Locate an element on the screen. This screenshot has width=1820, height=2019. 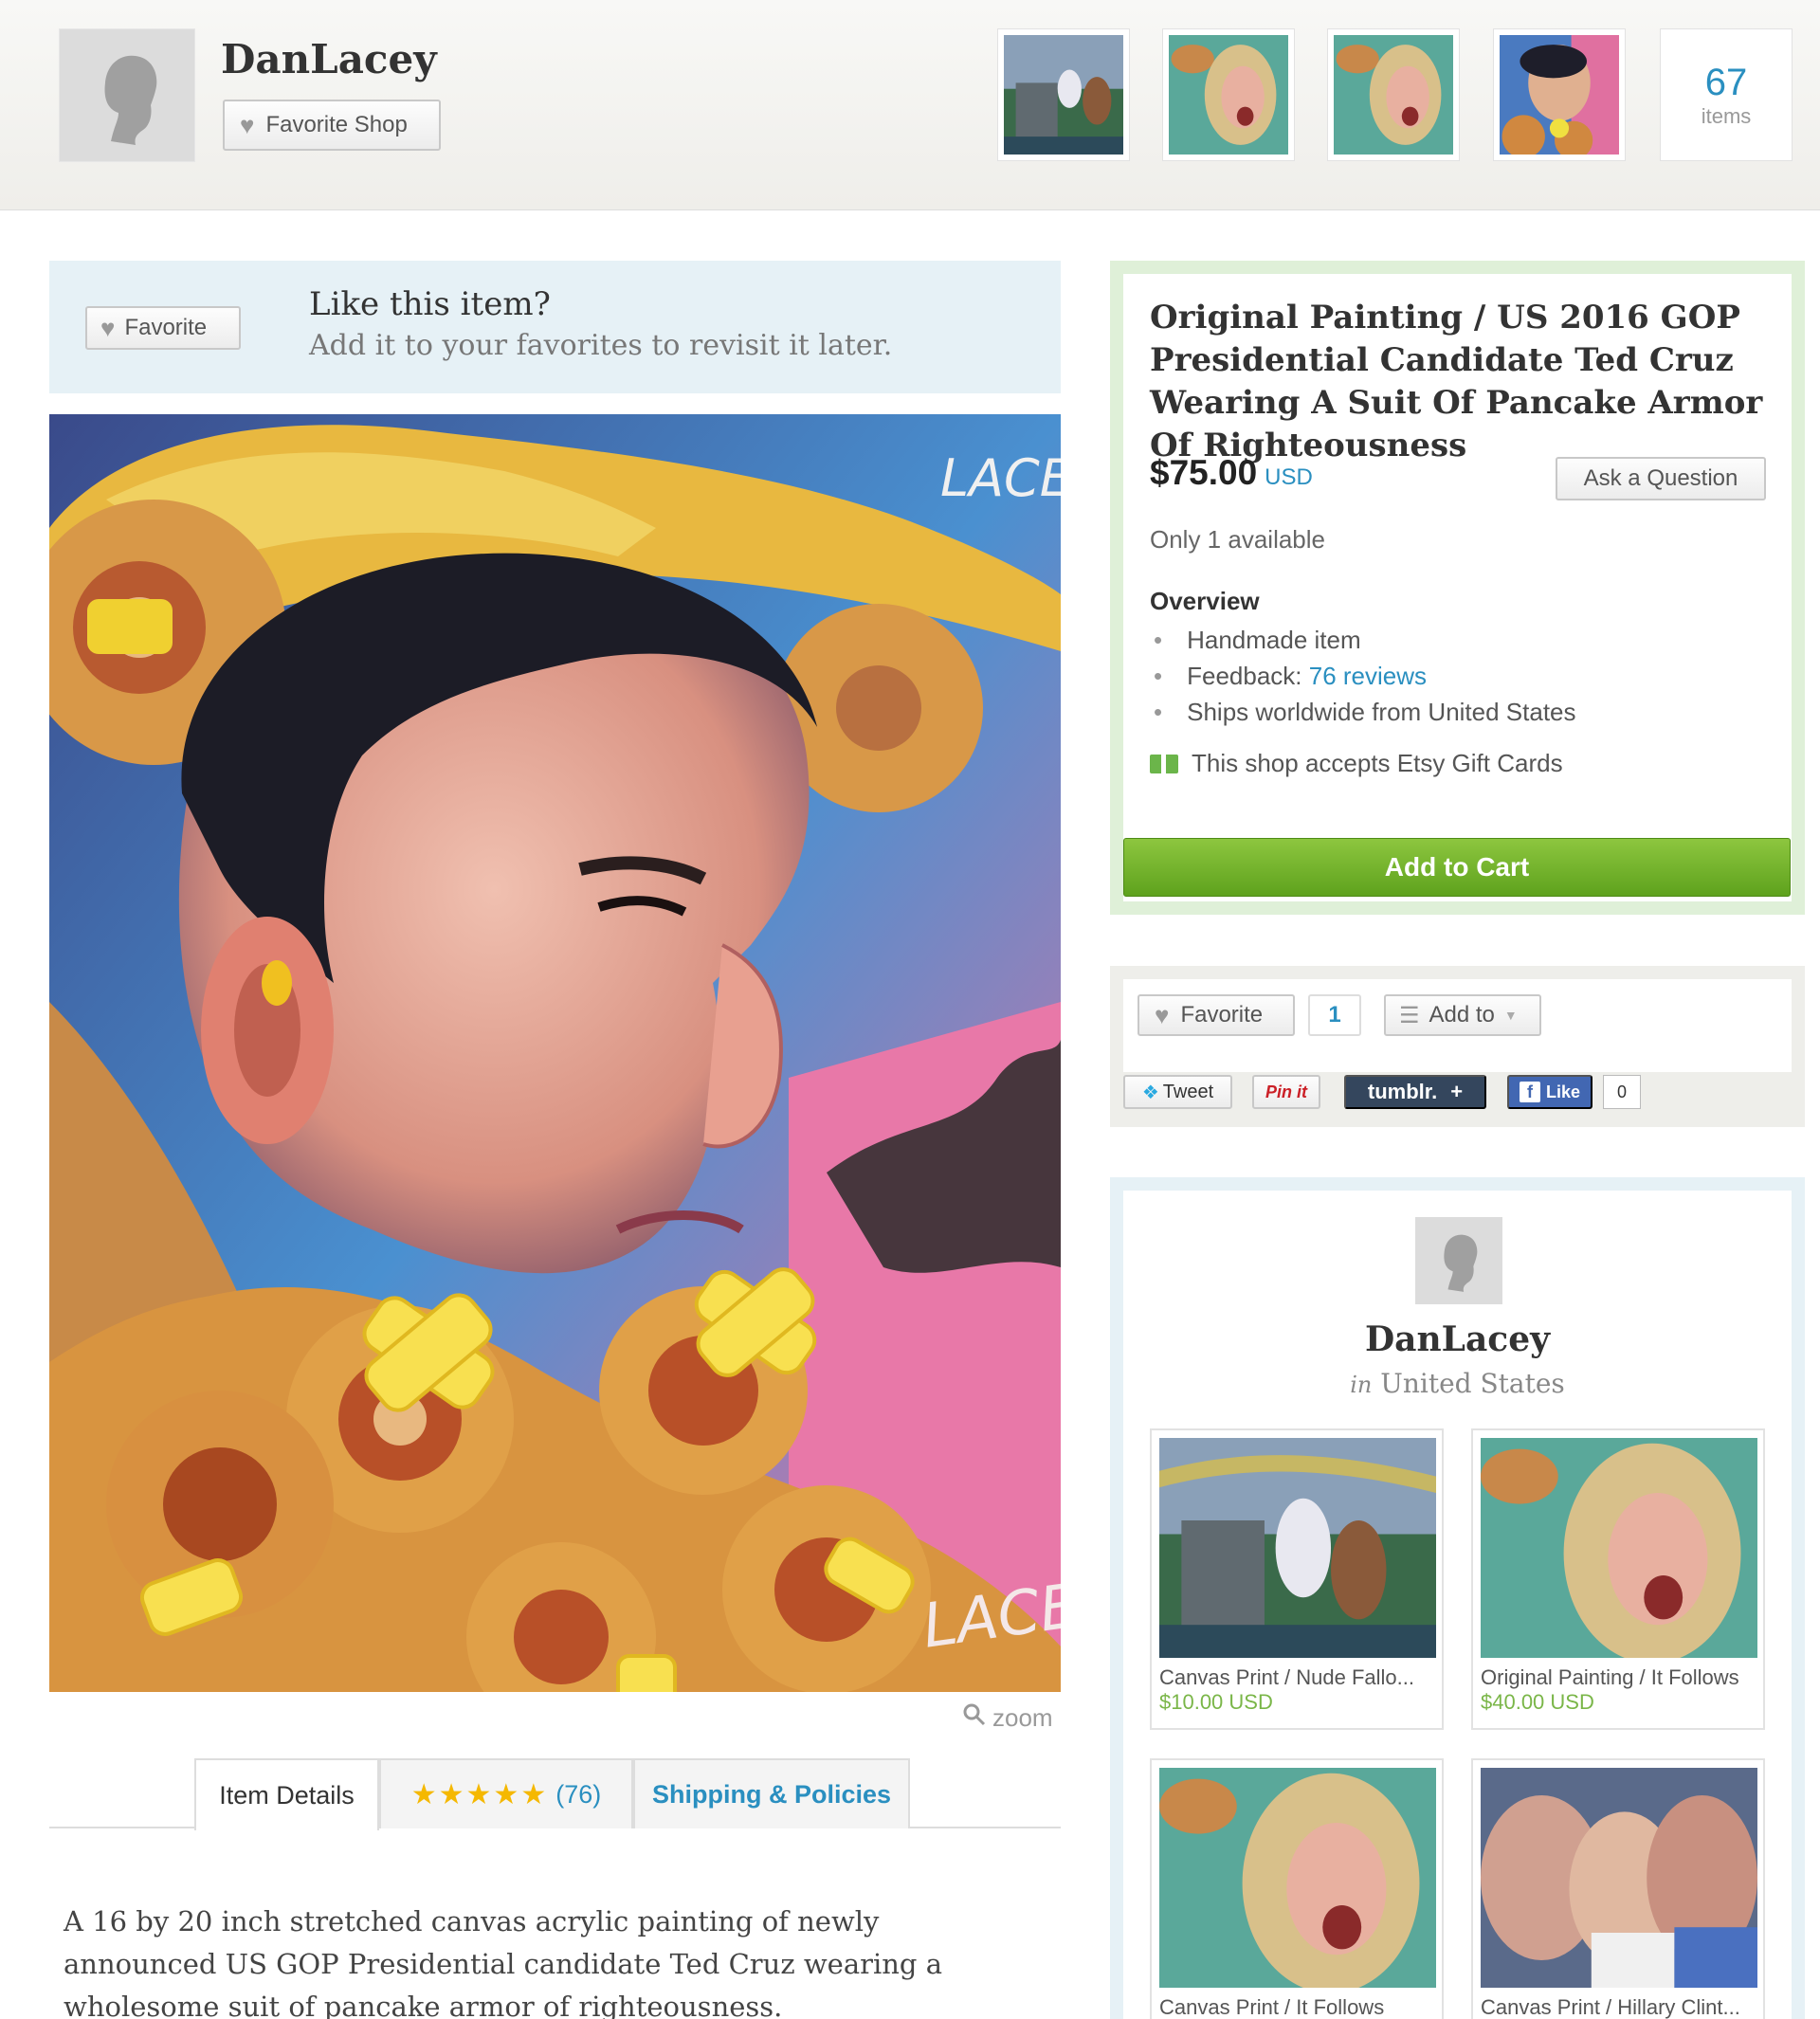
favorite-item-button: ♥ Favorite is located at coordinates (1216, 1015).